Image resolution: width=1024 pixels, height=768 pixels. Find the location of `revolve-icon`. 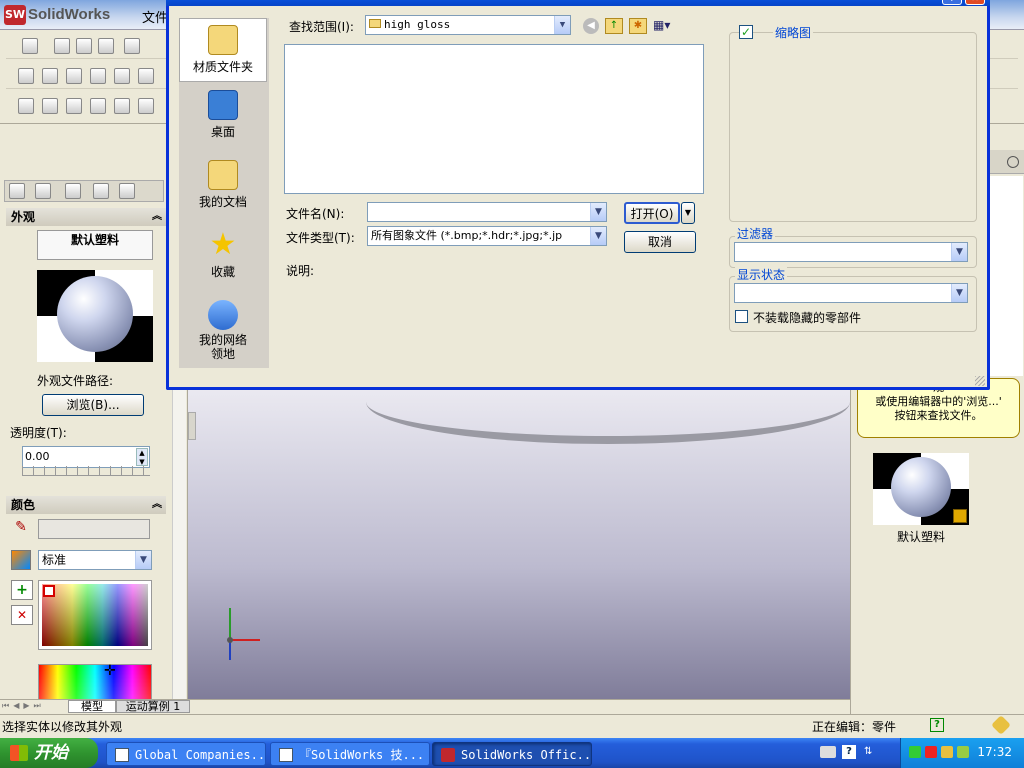

revolve-icon is located at coordinates (50, 106).